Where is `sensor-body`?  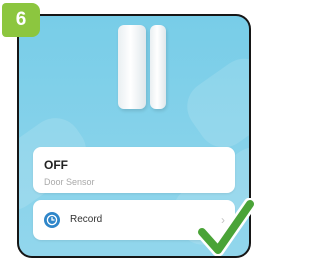
sensor-body is located at coordinates (132, 67).